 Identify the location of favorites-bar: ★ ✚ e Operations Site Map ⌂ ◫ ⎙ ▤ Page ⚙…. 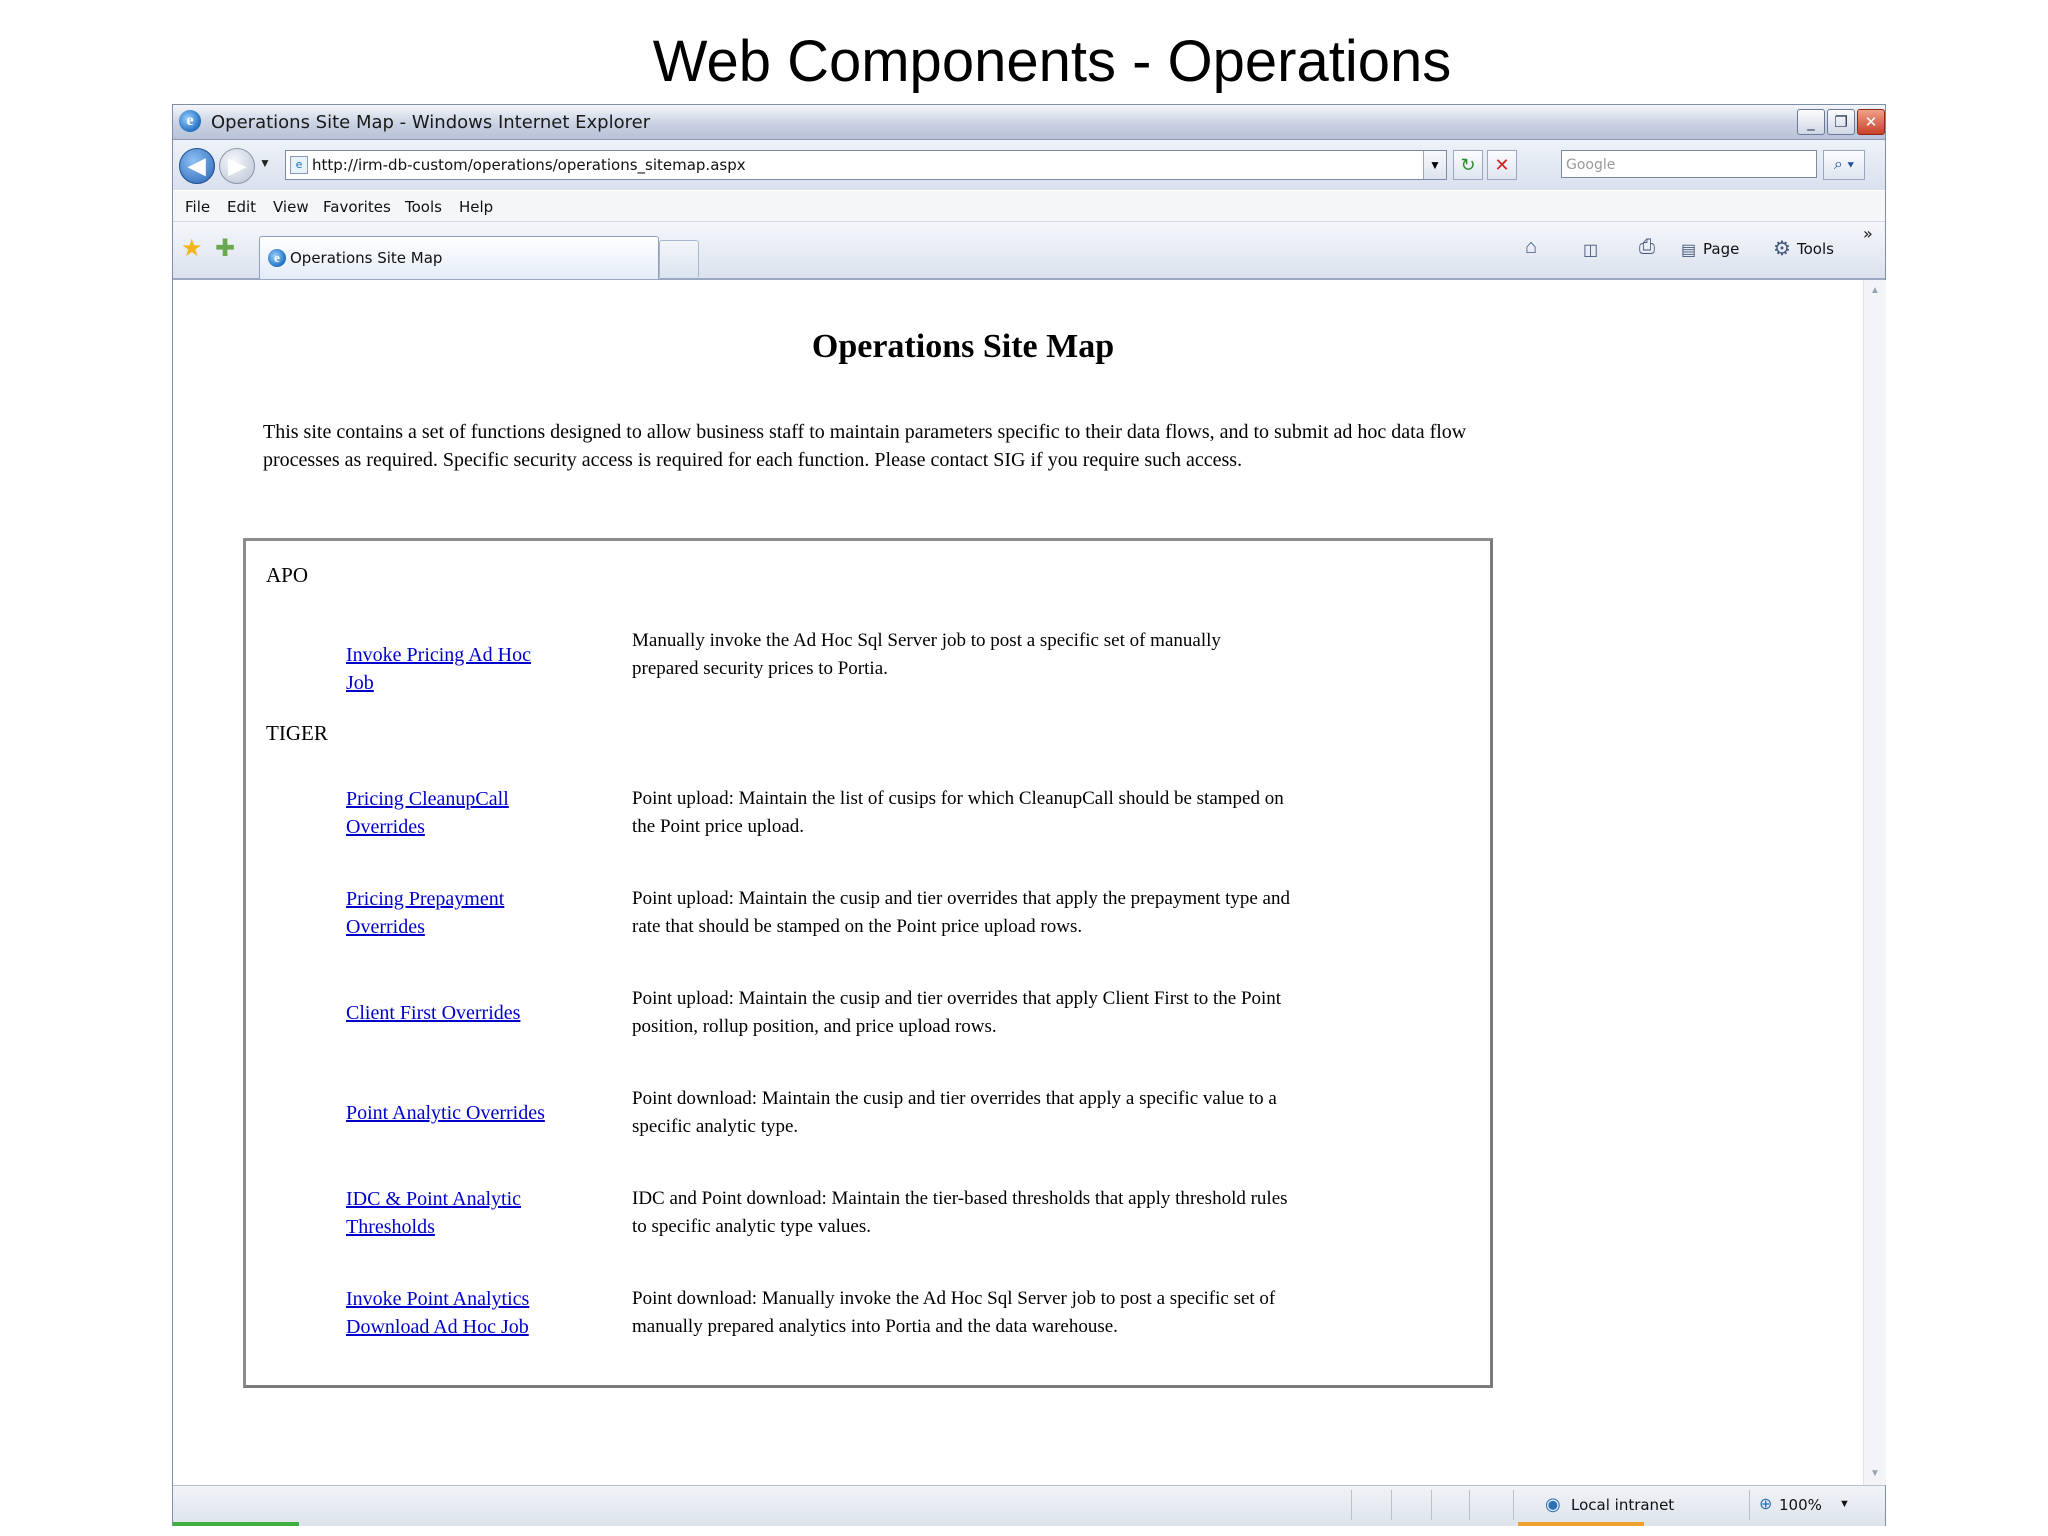
(1029, 251).